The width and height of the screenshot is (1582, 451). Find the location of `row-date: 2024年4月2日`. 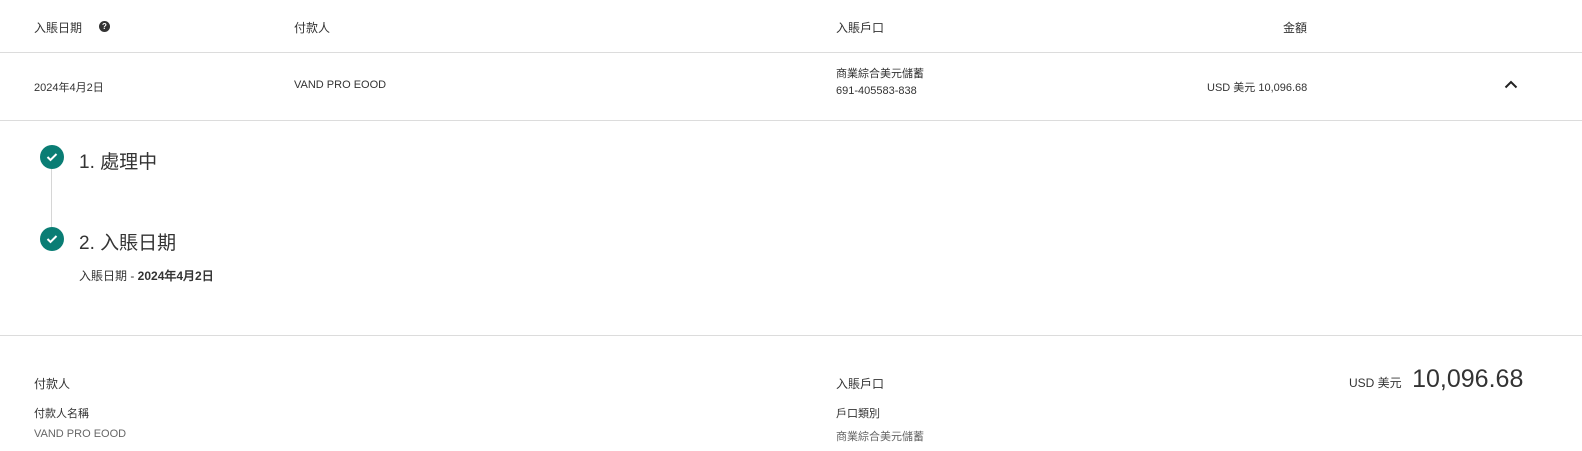

row-date: 2024年4月2日 is located at coordinates (69, 88).